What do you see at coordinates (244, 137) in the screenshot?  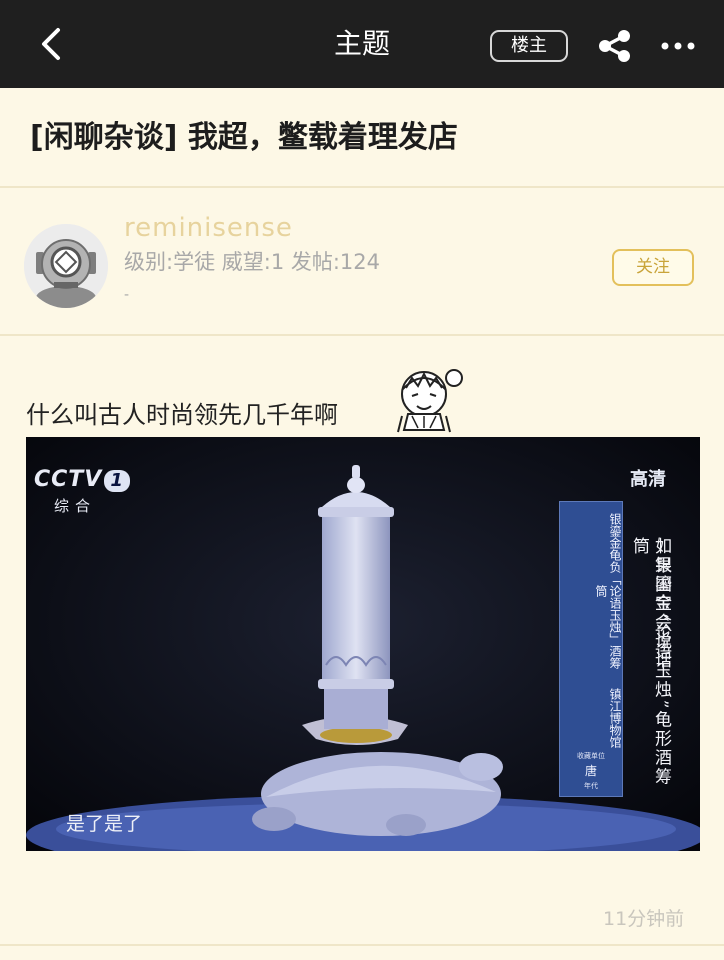 I see `thread-title: [闲聊杂谈] 我超，鳖载着理发店` at bounding box center [244, 137].